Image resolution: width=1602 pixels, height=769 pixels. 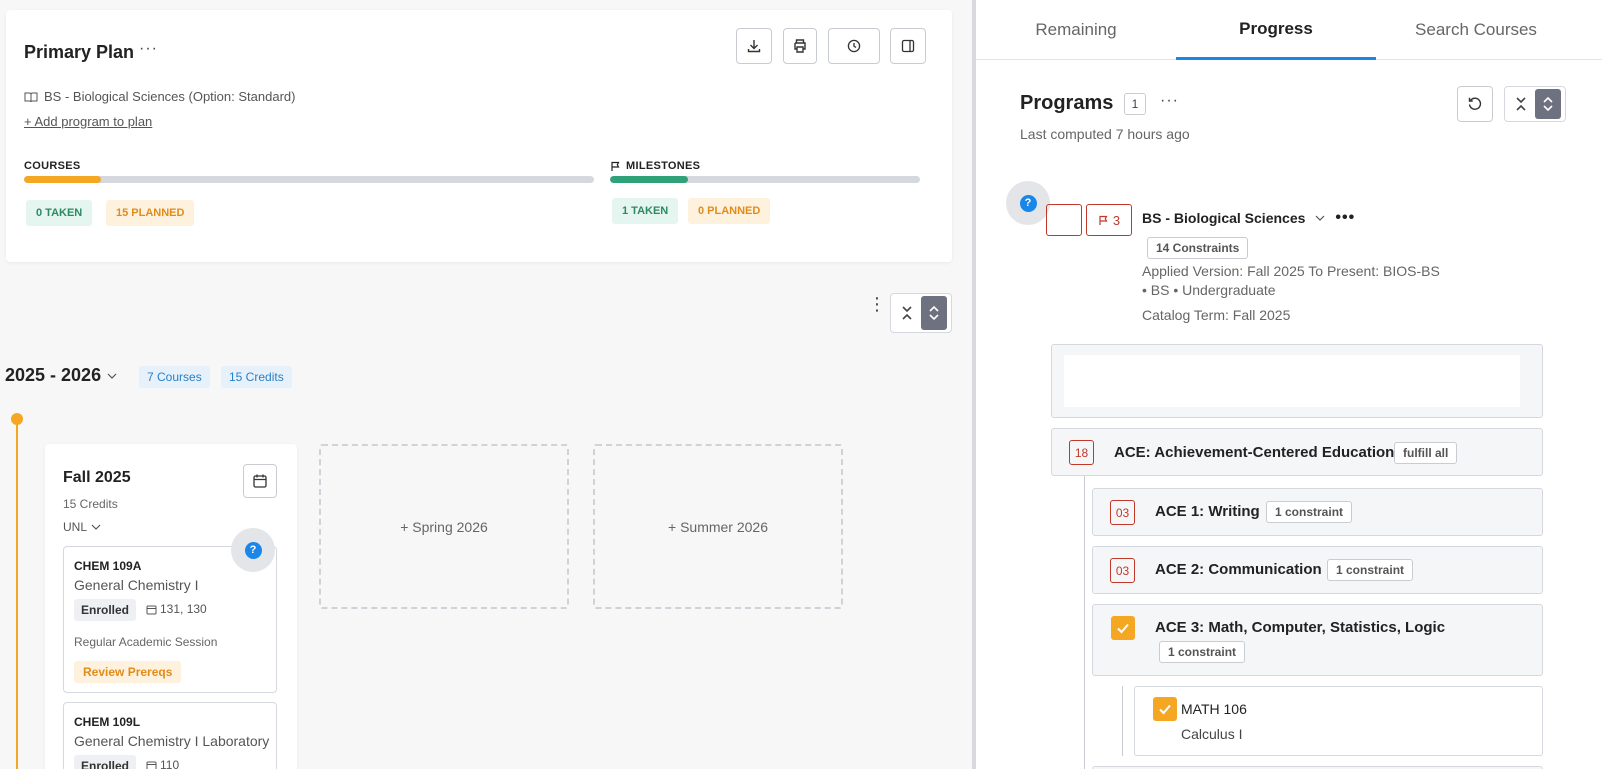 I want to click on program-placeholder-inner, so click(x=1292, y=381).